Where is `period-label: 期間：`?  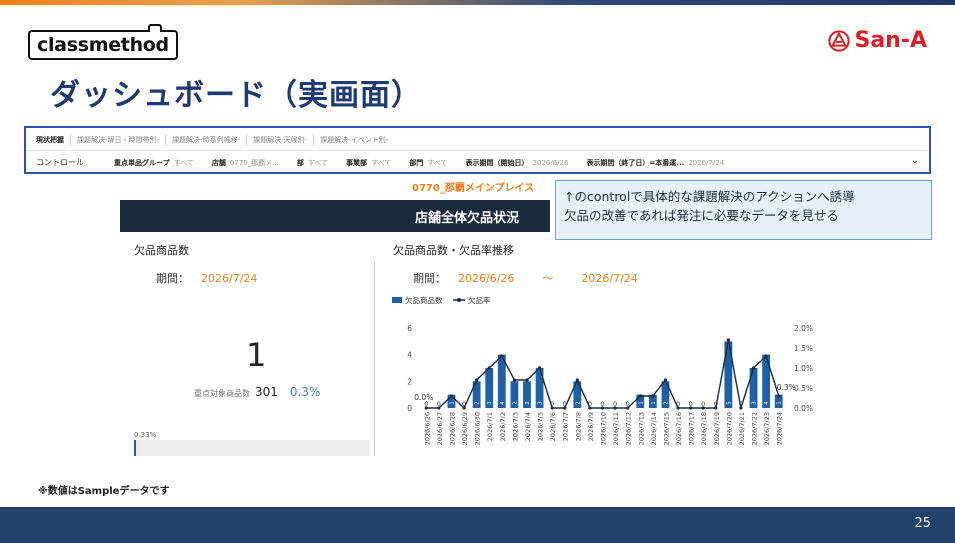 period-label: 期間： is located at coordinates (172, 278).